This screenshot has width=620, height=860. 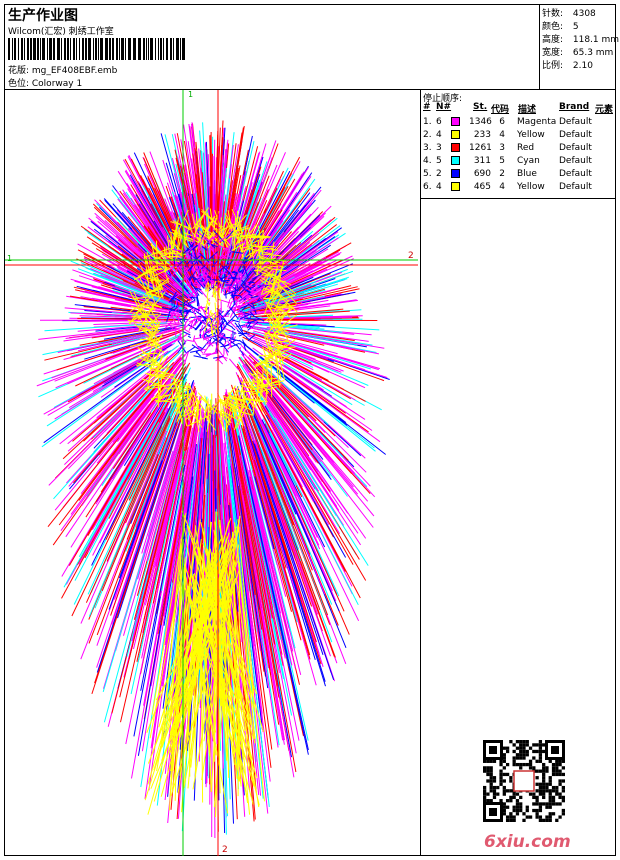 I want to click on stat-height: 高度: 118.1 mm, so click(x=581, y=40).